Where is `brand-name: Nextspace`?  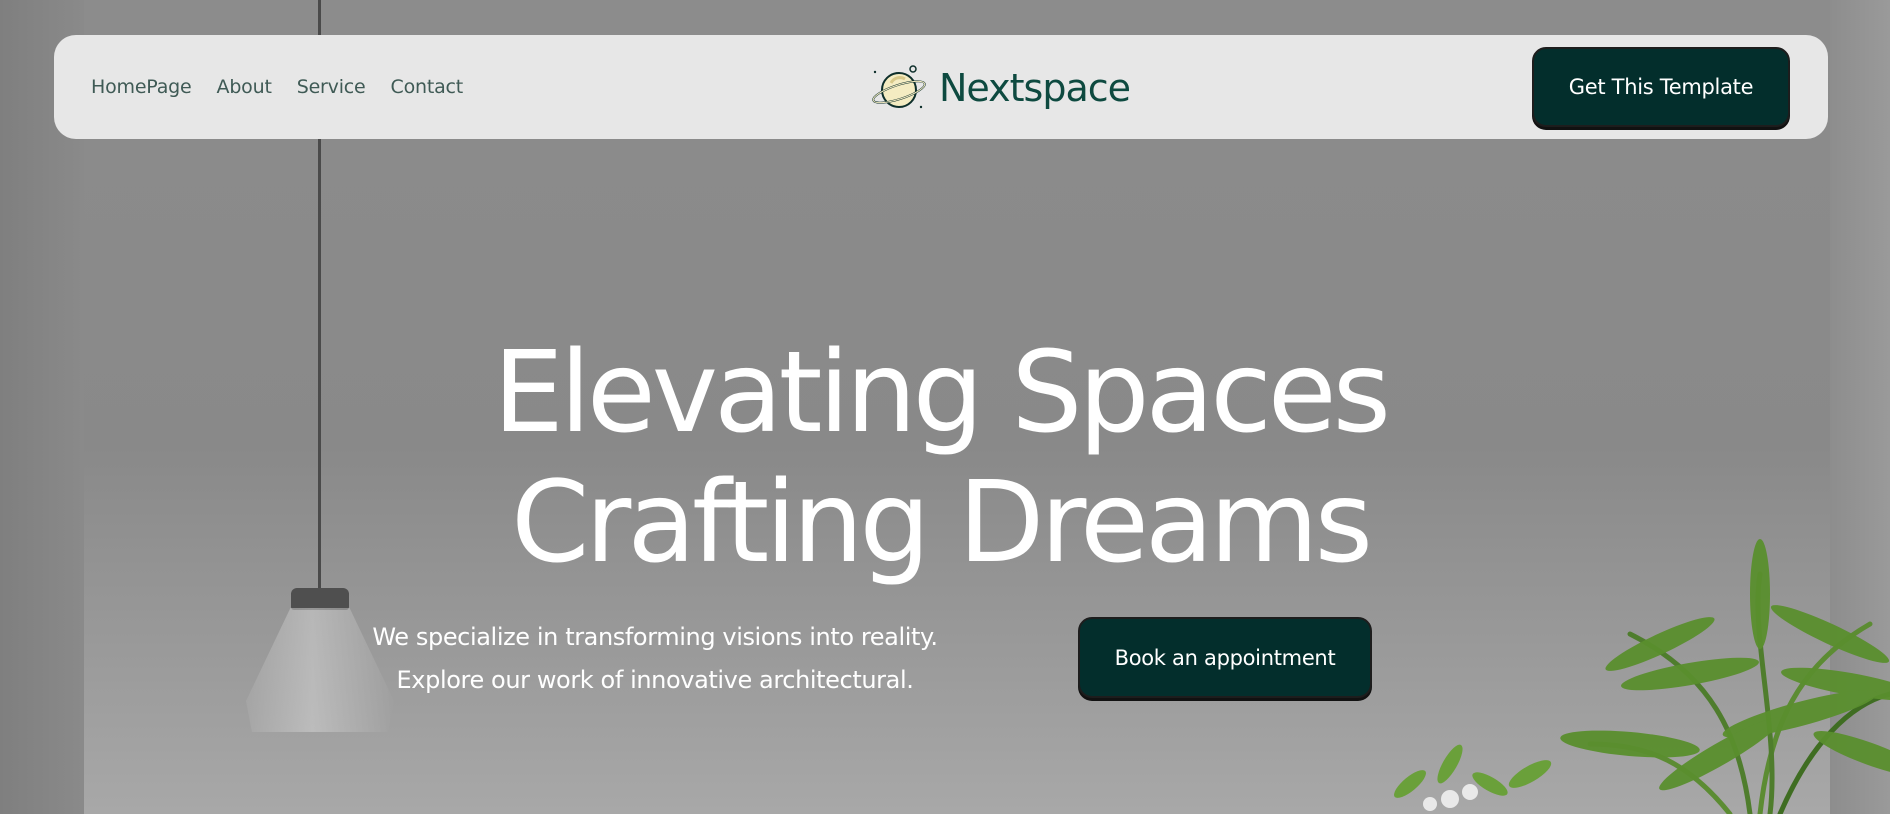
brand-name: Nextspace is located at coordinates (1035, 88).